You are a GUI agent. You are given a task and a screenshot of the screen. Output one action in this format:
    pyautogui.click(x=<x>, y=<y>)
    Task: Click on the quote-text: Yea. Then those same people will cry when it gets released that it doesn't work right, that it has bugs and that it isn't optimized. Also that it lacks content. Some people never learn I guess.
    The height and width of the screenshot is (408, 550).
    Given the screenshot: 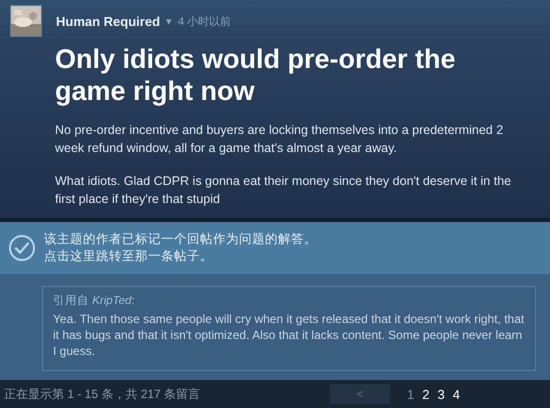 What is the action you would take?
    pyautogui.click(x=289, y=335)
    